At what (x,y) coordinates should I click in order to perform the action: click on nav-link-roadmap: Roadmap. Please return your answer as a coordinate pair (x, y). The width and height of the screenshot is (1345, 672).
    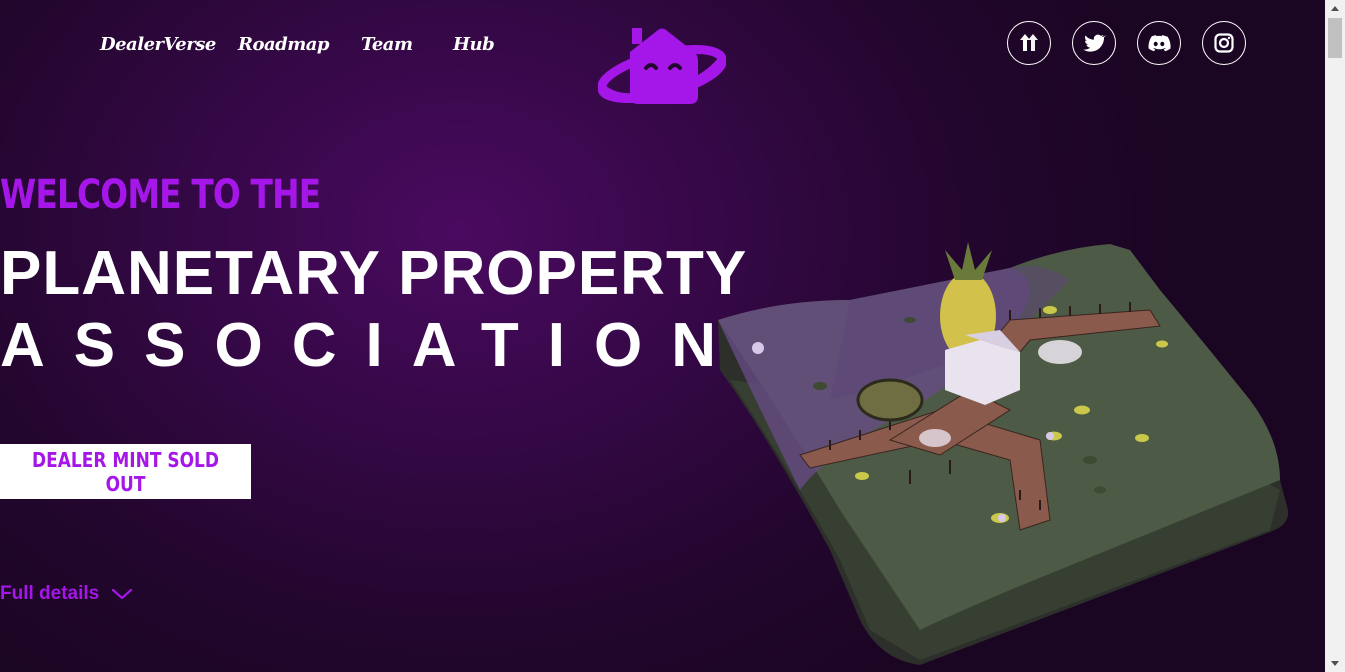
    Looking at the image, I should click on (284, 44).